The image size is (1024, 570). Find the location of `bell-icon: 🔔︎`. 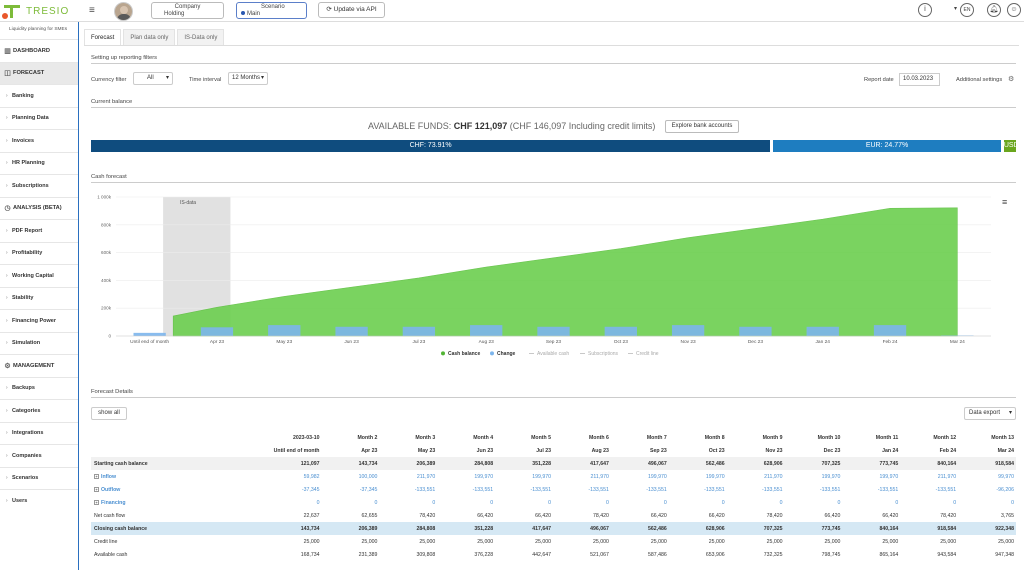

bell-icon: 🔔︎ is located at coordinates (994, 10).